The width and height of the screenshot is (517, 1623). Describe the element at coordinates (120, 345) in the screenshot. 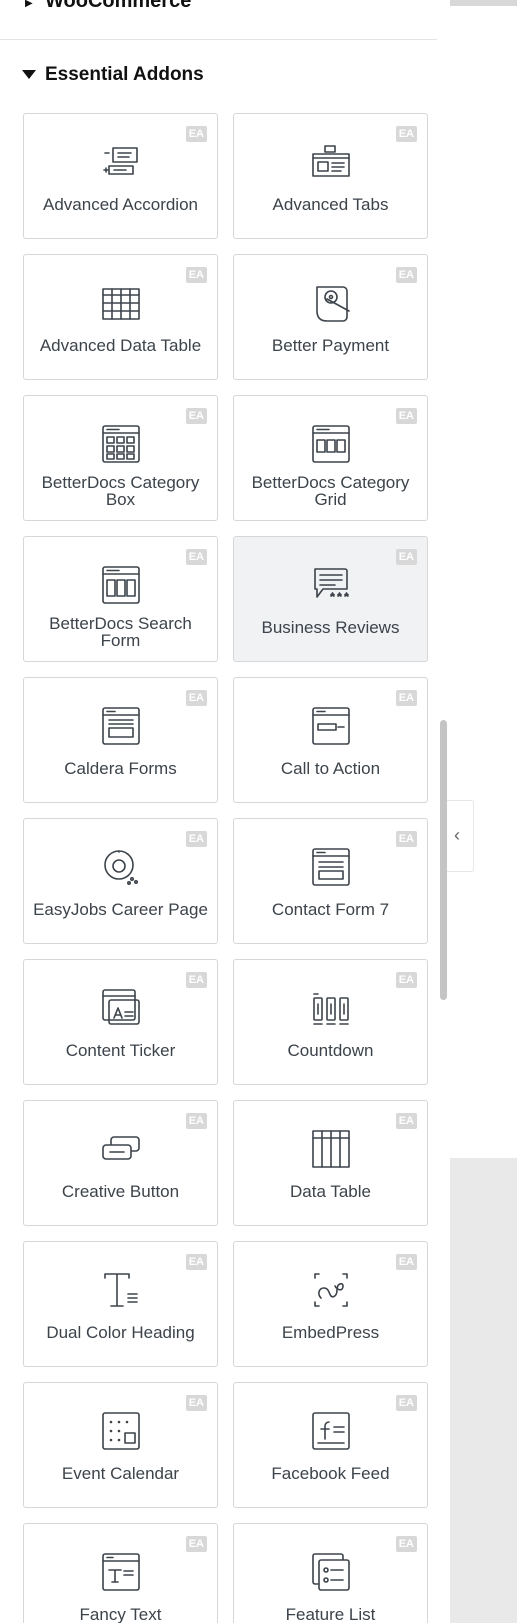

I see `widget-label: Advanced Data Table` at that location.